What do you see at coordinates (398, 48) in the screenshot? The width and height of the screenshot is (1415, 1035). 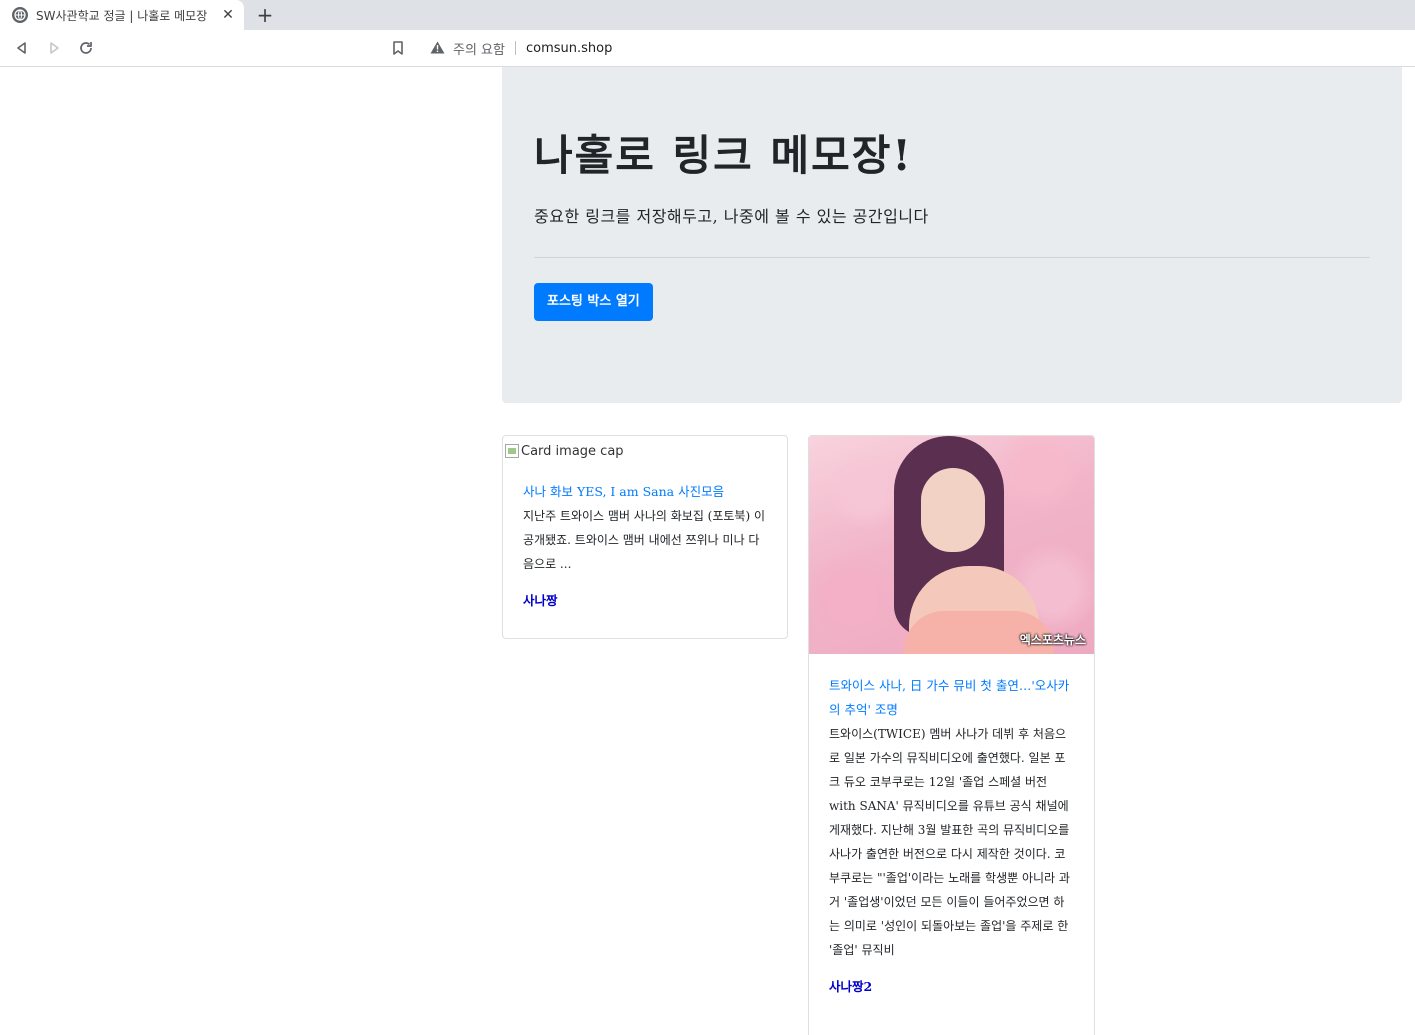 I see `bookmark-icon` at bounding box center [398, 48].